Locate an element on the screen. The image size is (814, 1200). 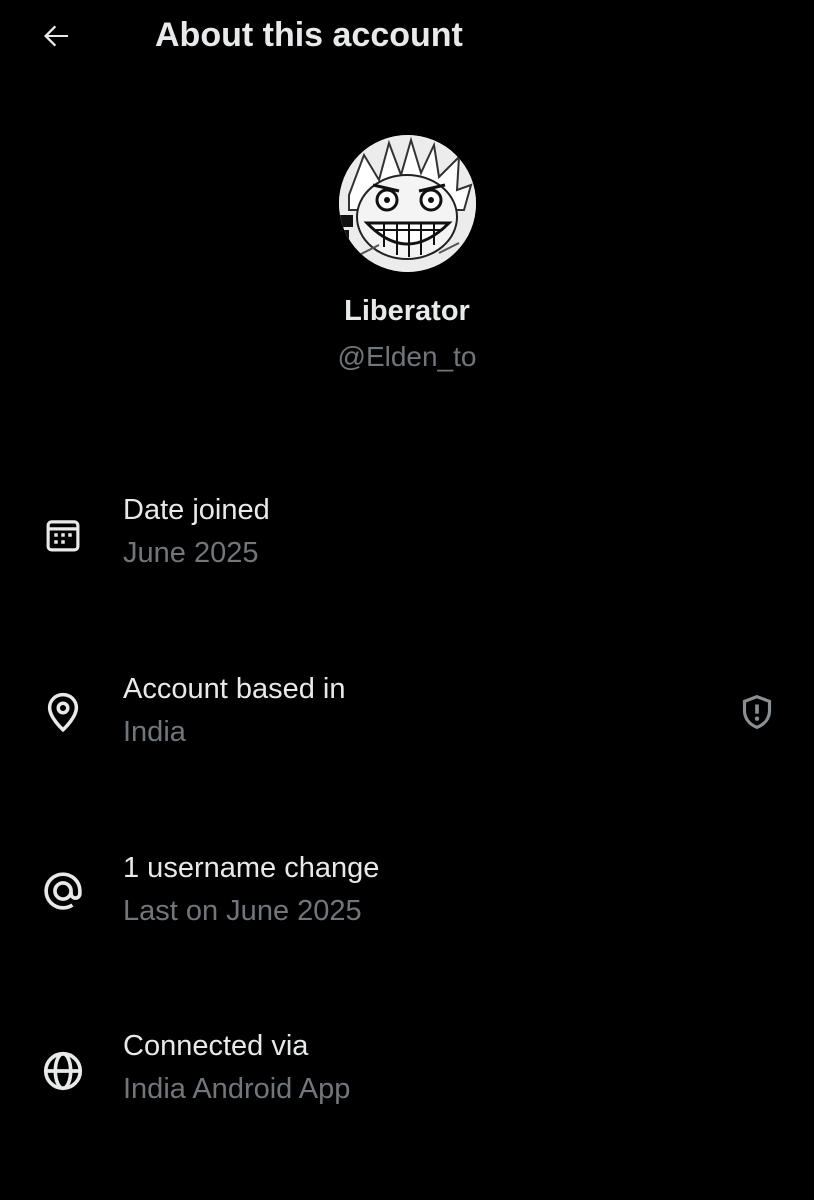
account-based-in-label: Account based in is located at coordinates (234, 689).